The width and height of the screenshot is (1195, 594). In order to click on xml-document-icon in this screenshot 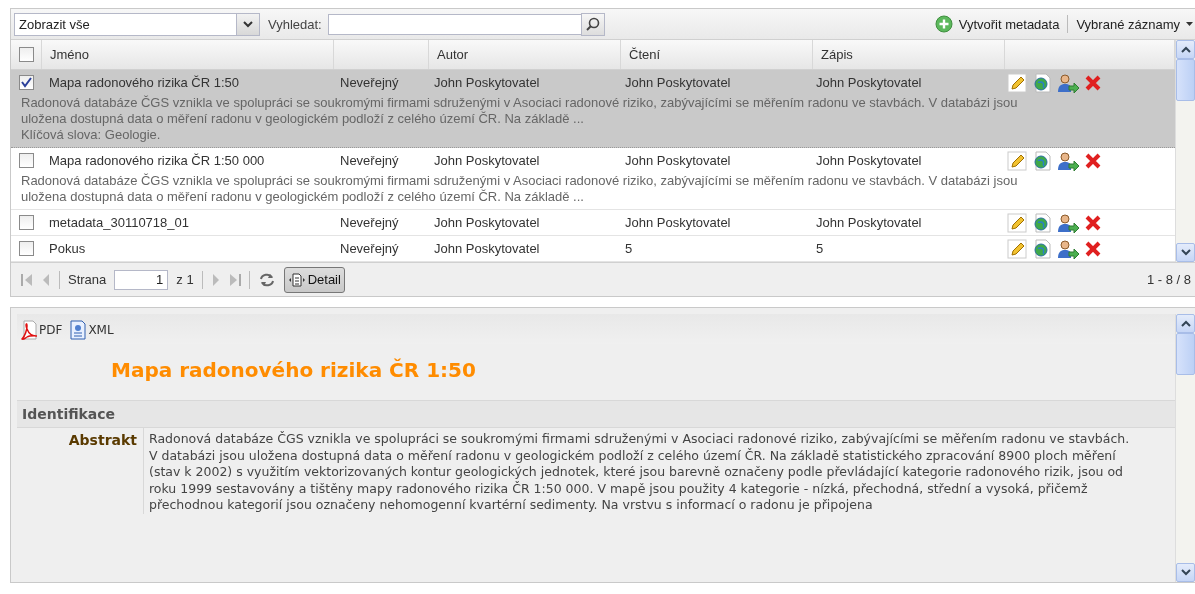, I will do `click(78, 330)`.